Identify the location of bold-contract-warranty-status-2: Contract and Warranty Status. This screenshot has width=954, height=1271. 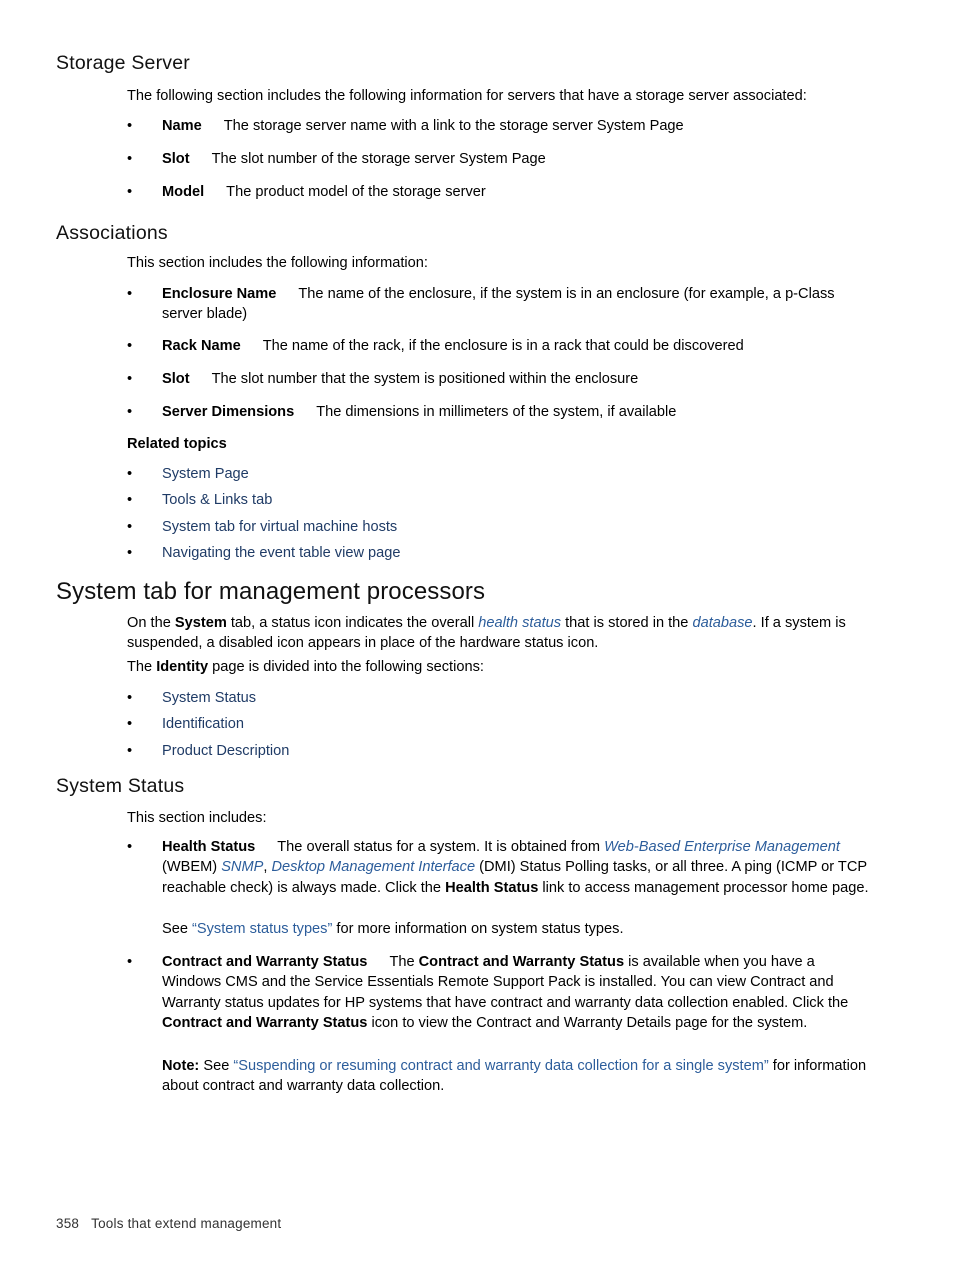
(265, 1023).